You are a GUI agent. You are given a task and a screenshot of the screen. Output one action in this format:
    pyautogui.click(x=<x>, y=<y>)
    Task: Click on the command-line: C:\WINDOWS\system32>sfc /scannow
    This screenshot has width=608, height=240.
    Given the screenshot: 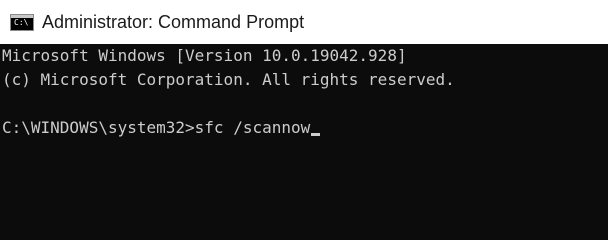 What is the action you would take?
    pyautogui.click(x=305, y=128)
    